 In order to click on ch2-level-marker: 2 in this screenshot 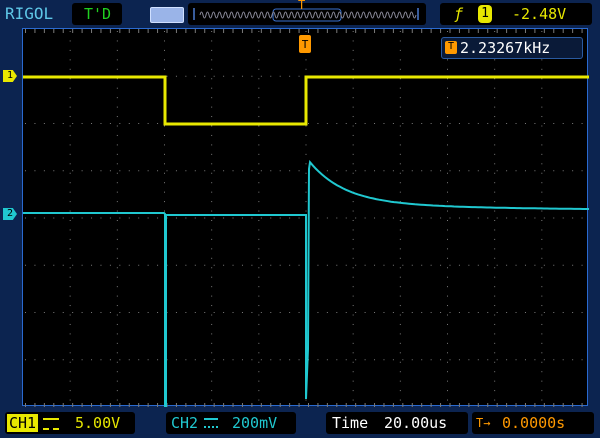, I will do `click(10, 214)`.